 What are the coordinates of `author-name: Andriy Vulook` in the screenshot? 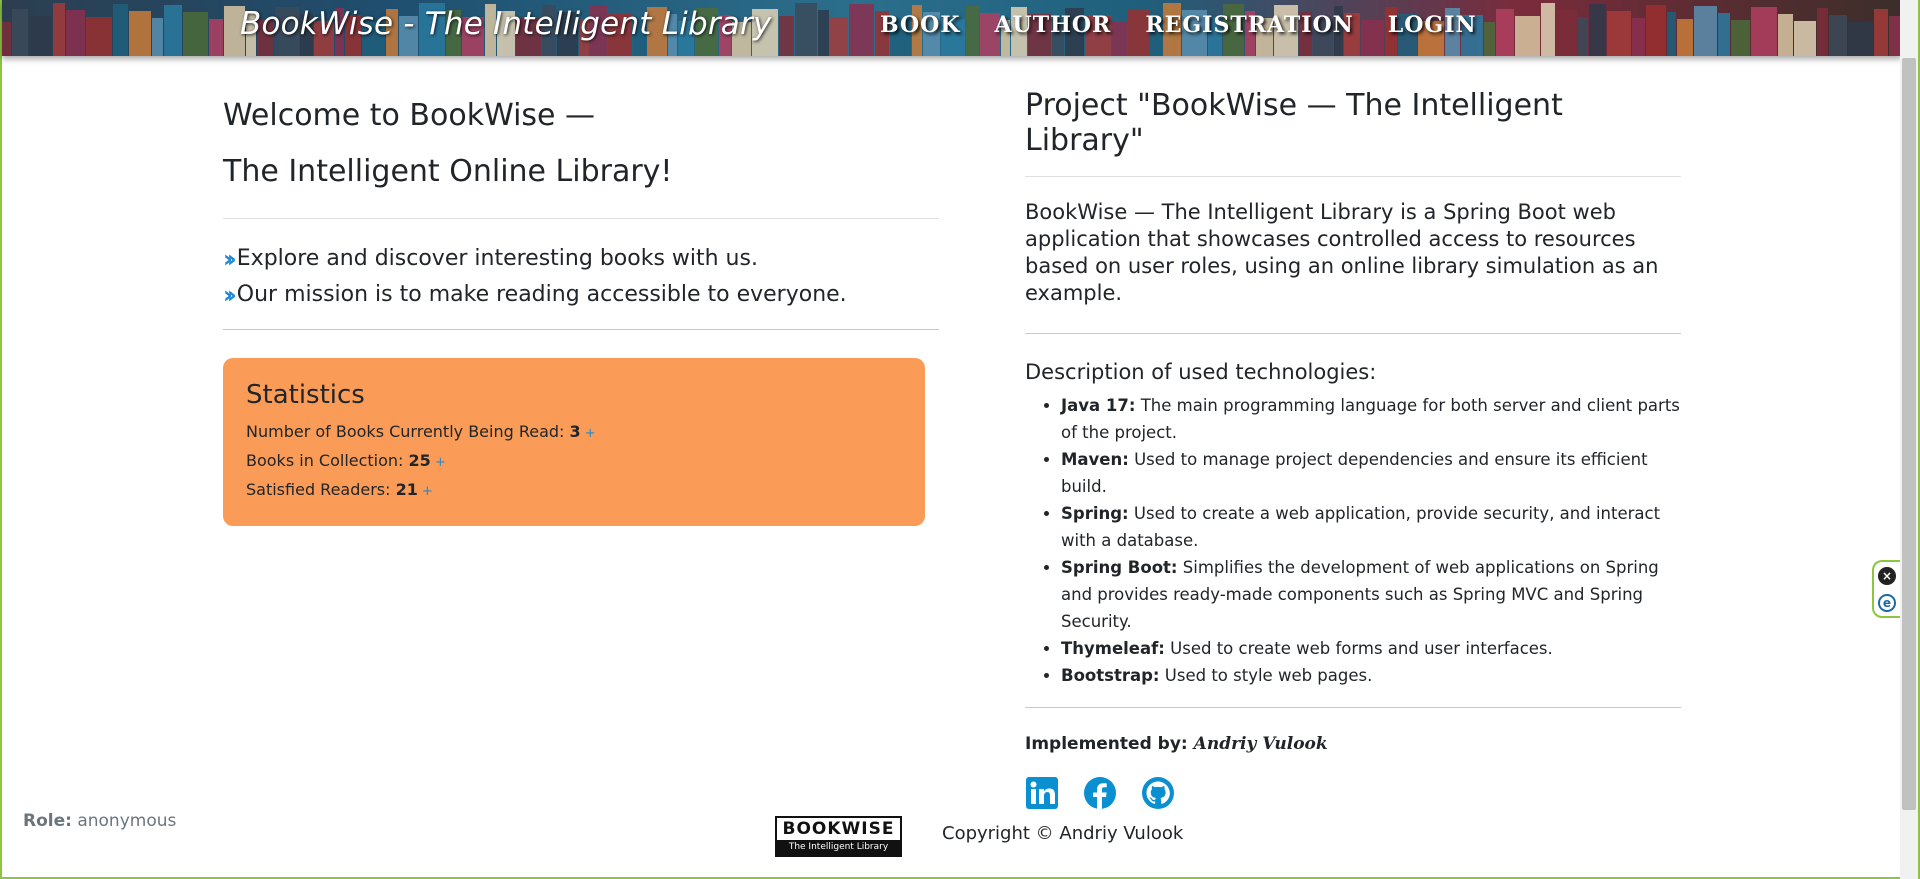 It's located at (1260, 744).